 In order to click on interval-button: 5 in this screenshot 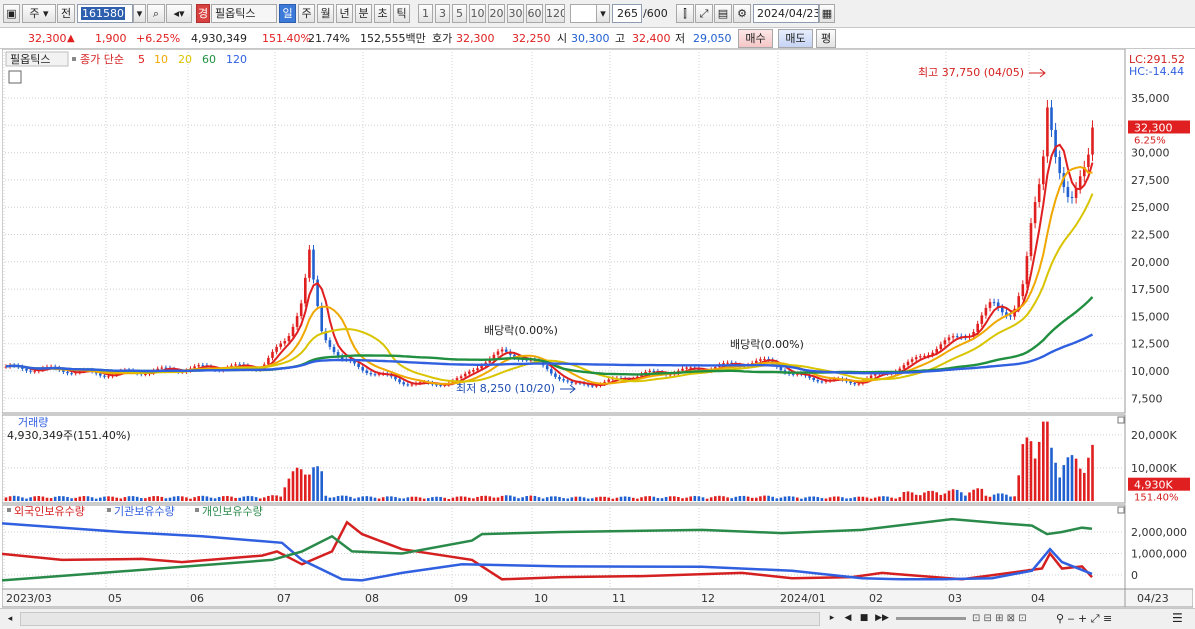, I will do `click(459, 13)`.